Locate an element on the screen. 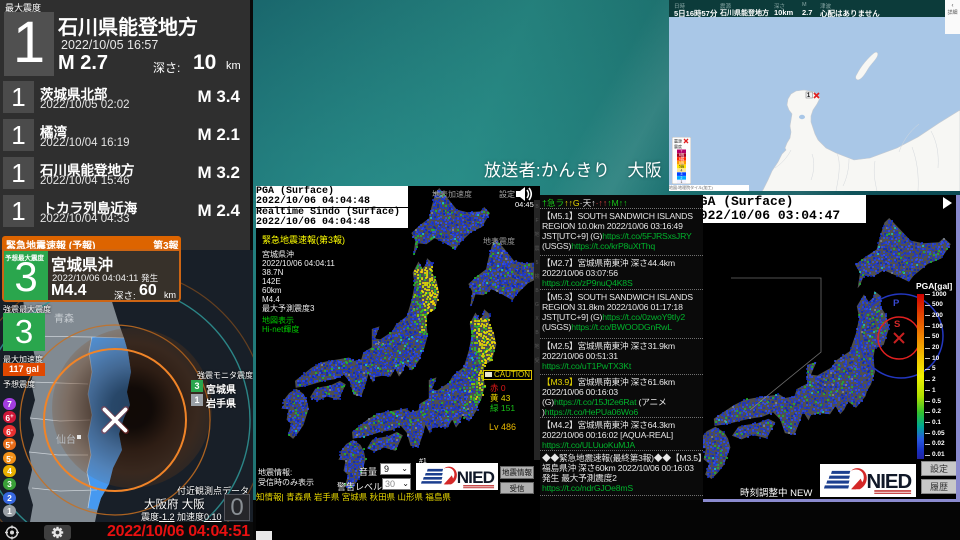 The height and width of the screenshot is (540, 960). svg-text: 仙台 is located at coordinates (66, 439).